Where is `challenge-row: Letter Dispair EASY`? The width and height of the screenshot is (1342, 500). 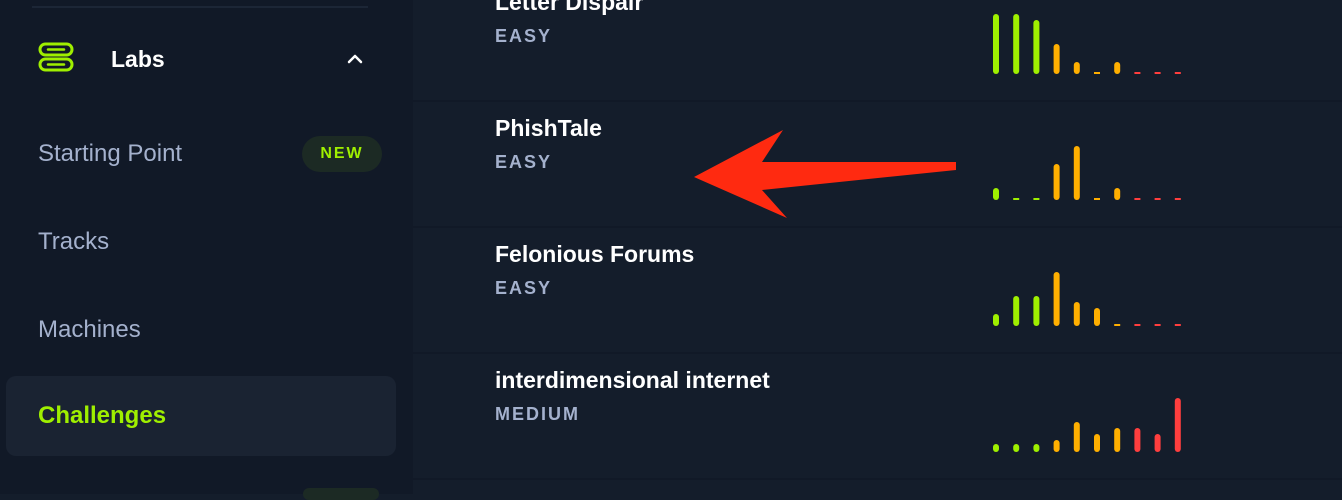 challenge-row: Letter Dispair EASY is located at coordinates (877, 51).